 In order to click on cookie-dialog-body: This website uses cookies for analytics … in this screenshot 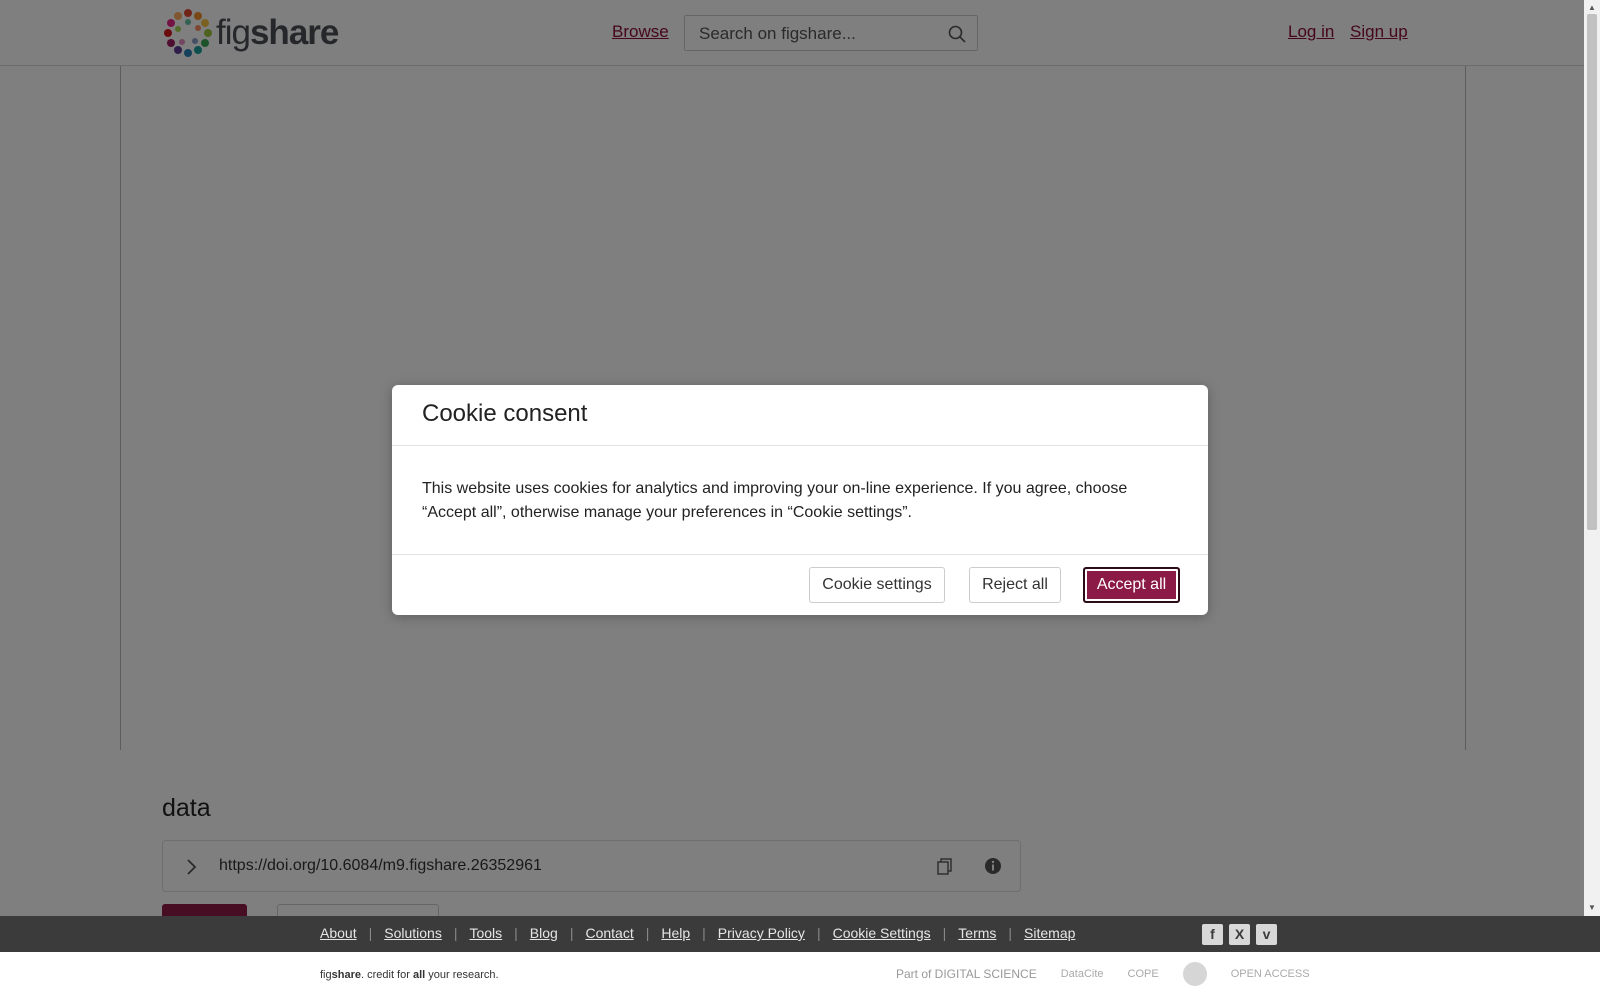, I will do `click(775, 500)`.